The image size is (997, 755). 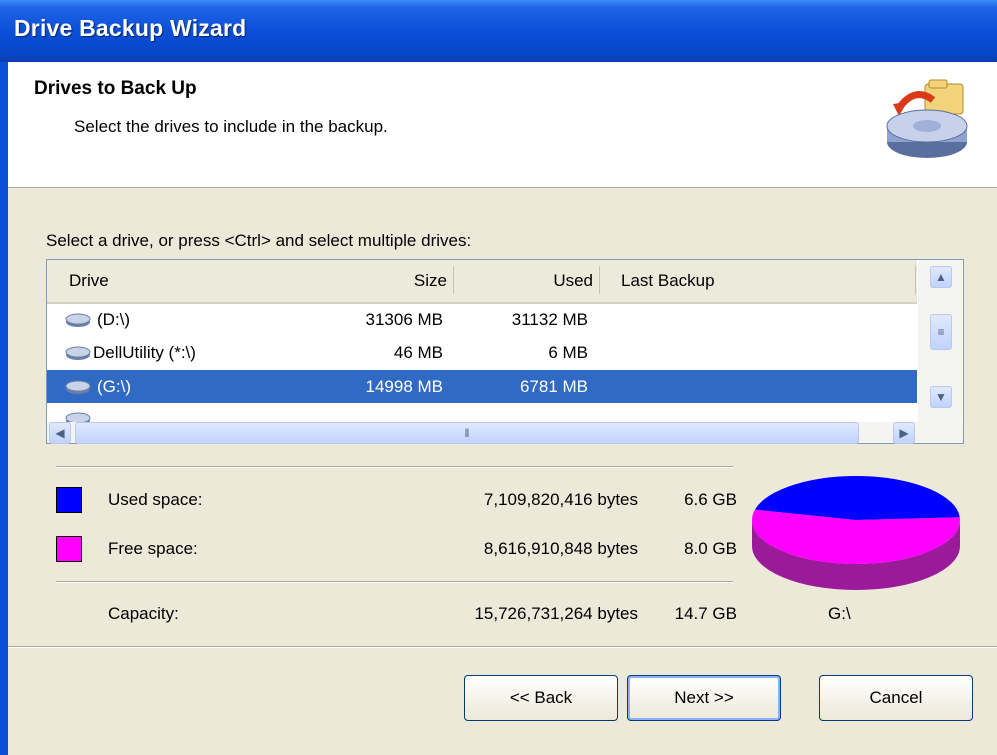 What do you see at coordinates (4, 408) in the screenshot?
I see `window-border` at bounding box center [4, 408].